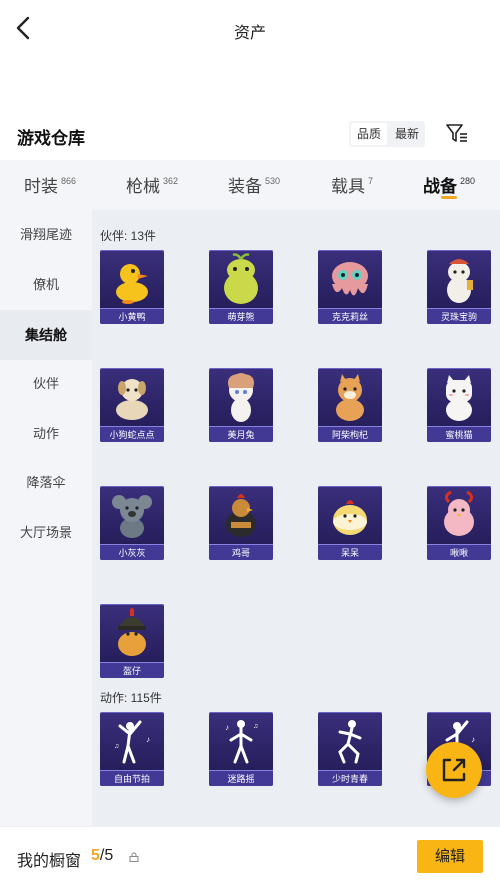 The height and width of the screenshot is (885, 500). I want to click on tab-guns: 枪械 362, so click(152, 184).